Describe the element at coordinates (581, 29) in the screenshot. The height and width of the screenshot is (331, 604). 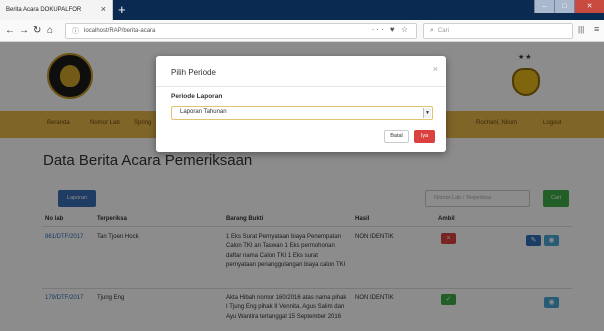
I see `library-icon: |||` at that location.